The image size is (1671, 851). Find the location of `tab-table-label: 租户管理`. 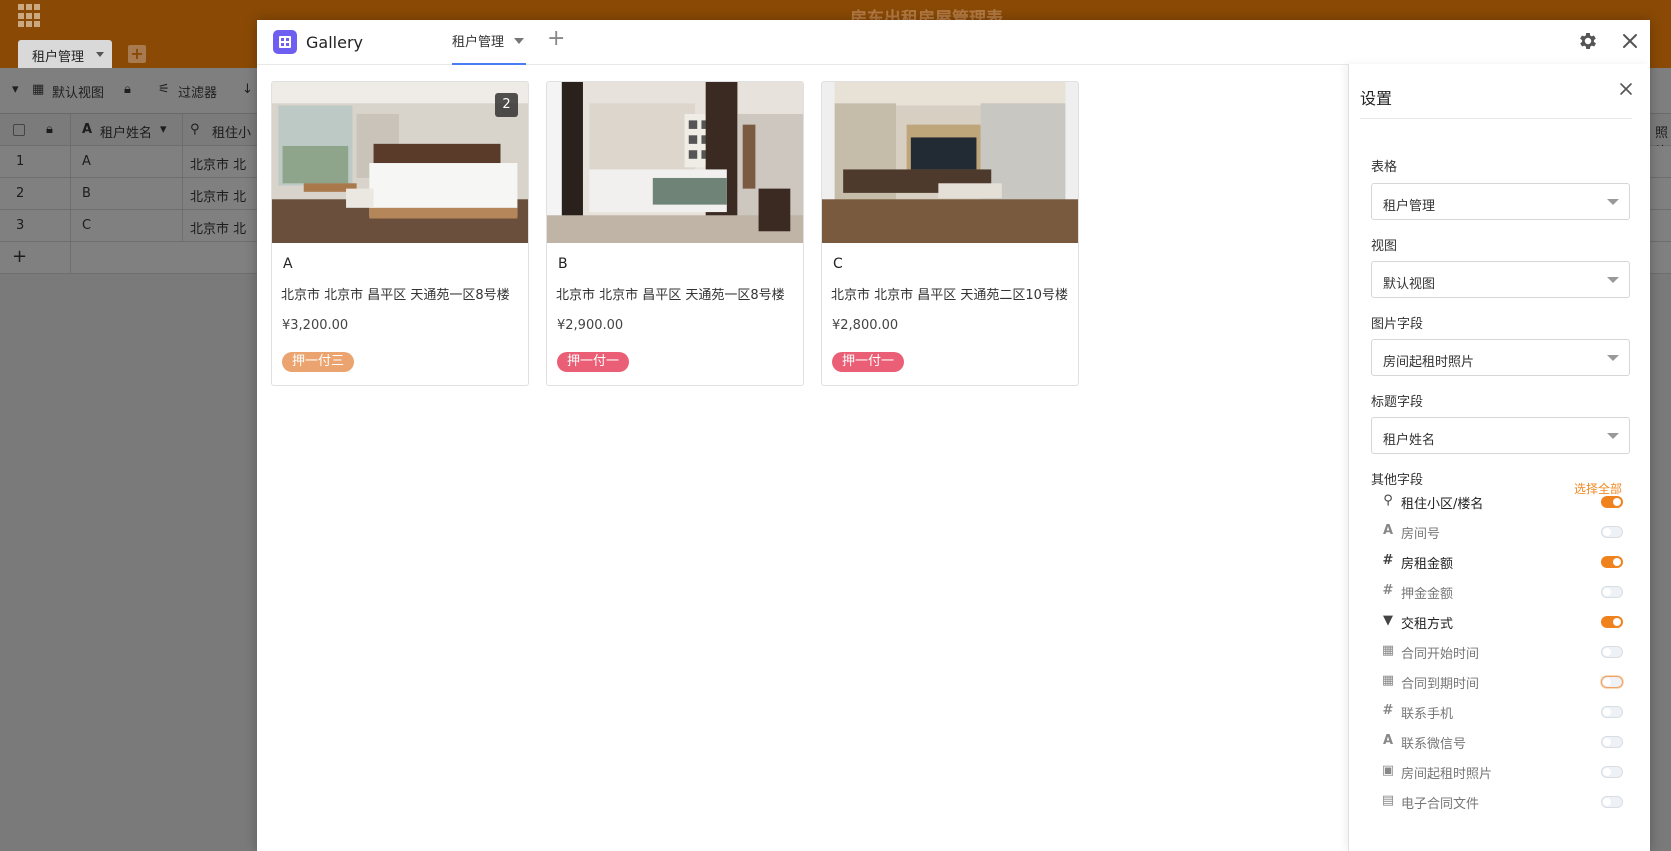

tab-table-label: 租户管理 is located at coordinates (478, 42).